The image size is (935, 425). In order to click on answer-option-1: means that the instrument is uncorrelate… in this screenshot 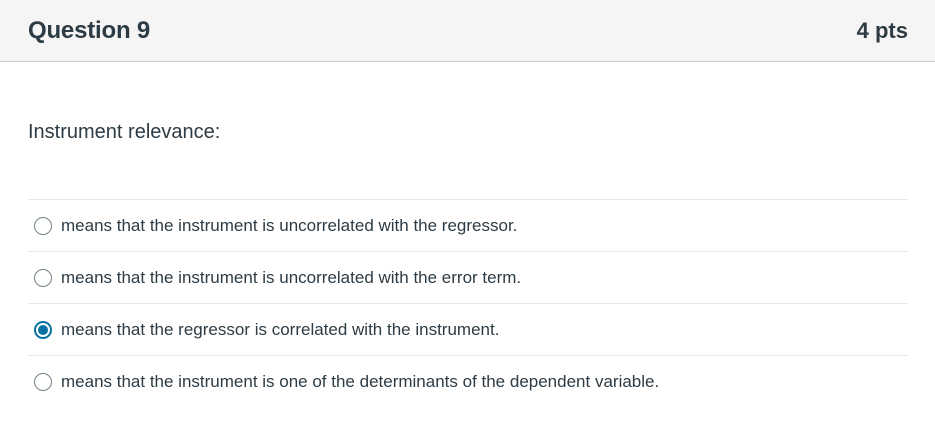, I will do `click(468, 226)`.